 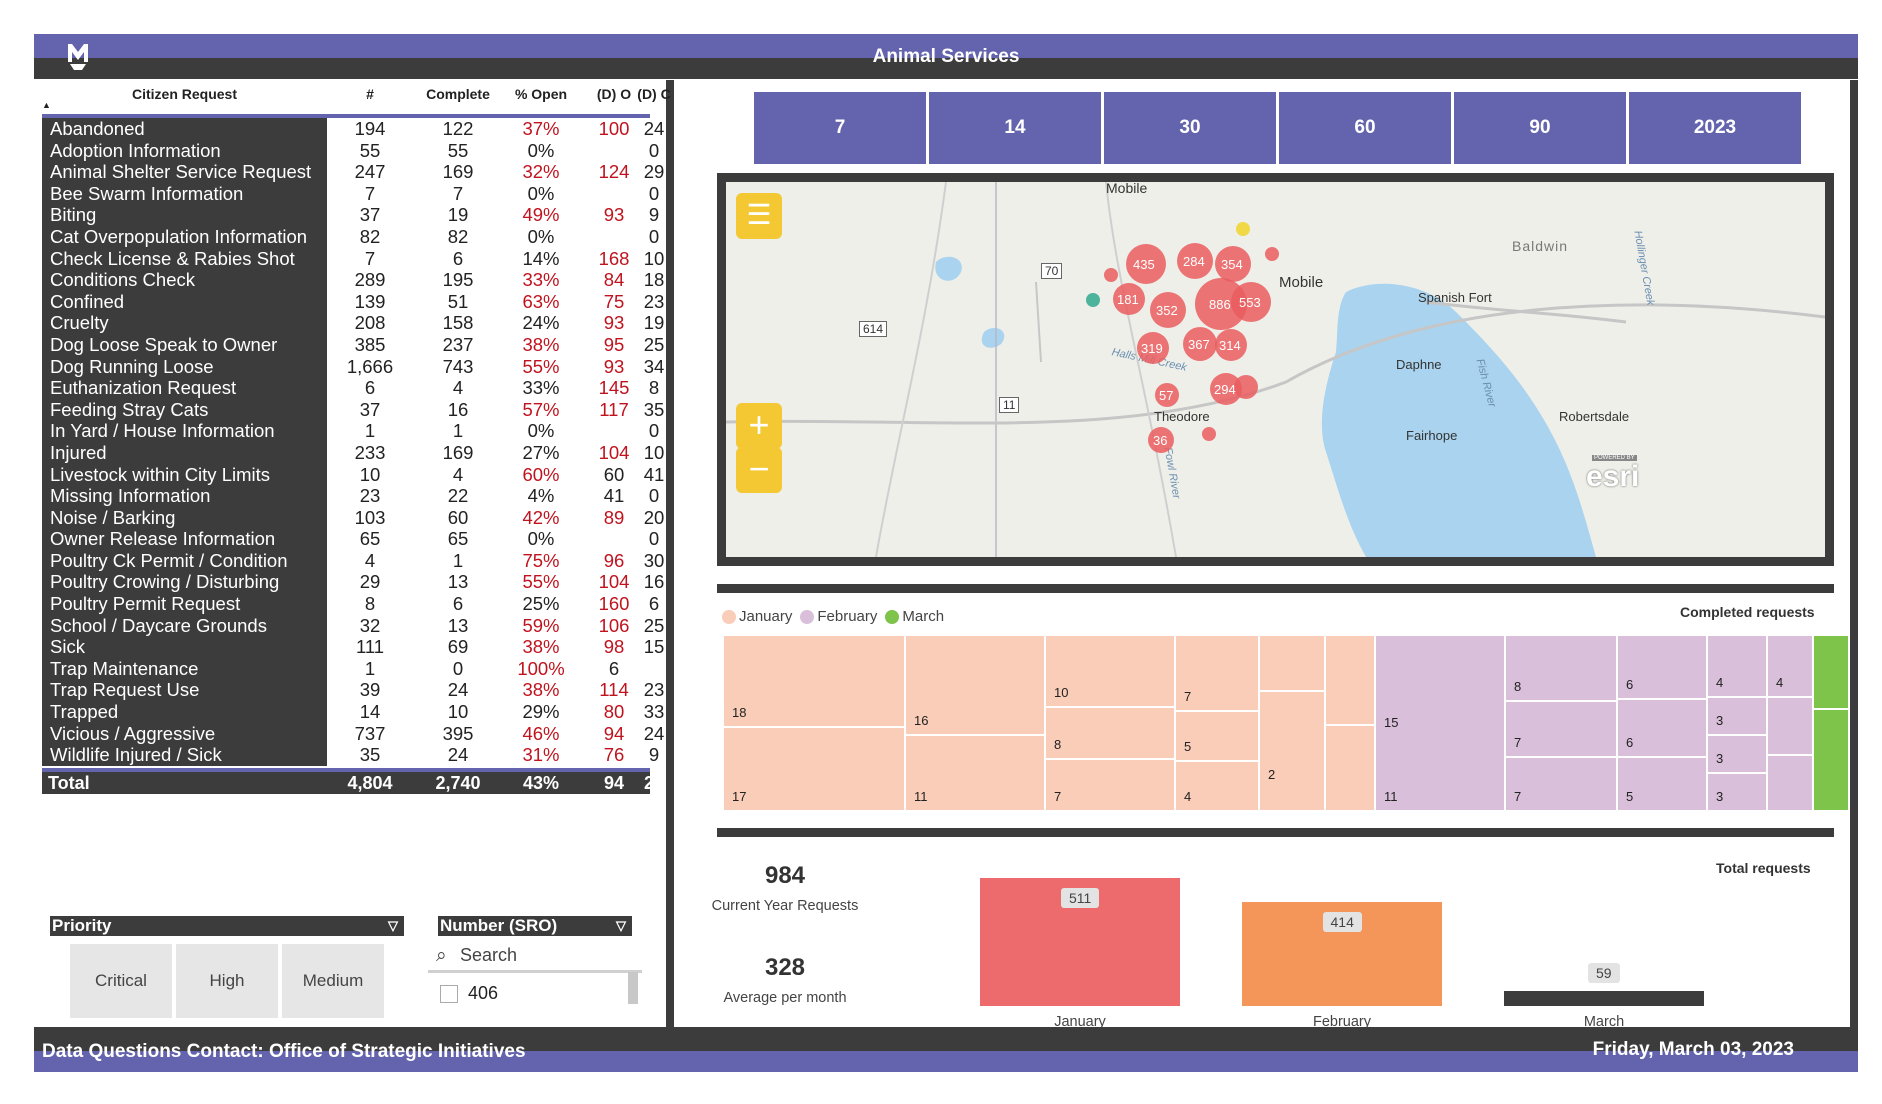 What do you see at coordinates (1540, 128) in the screenshot?
I see `day-filter-90: 90` at bounding box center [1540, 128].